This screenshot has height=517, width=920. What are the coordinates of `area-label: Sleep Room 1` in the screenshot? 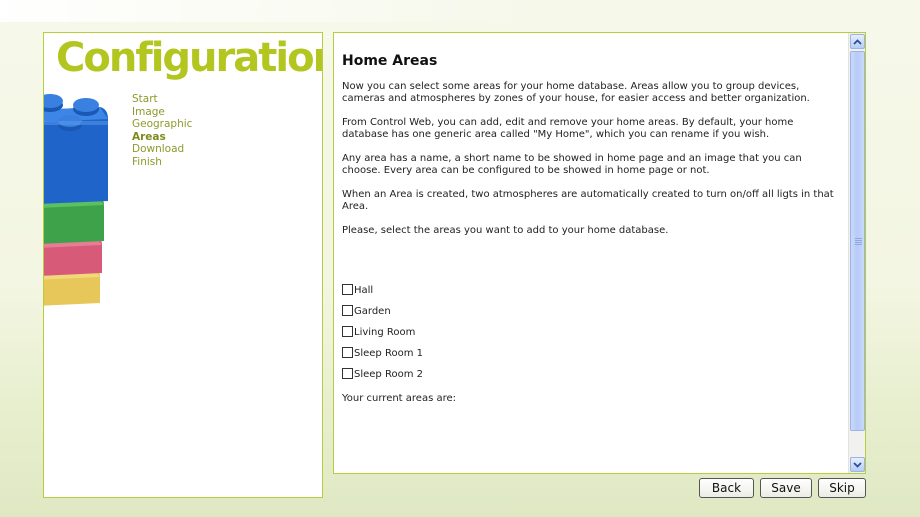 It's located at (388, 353).